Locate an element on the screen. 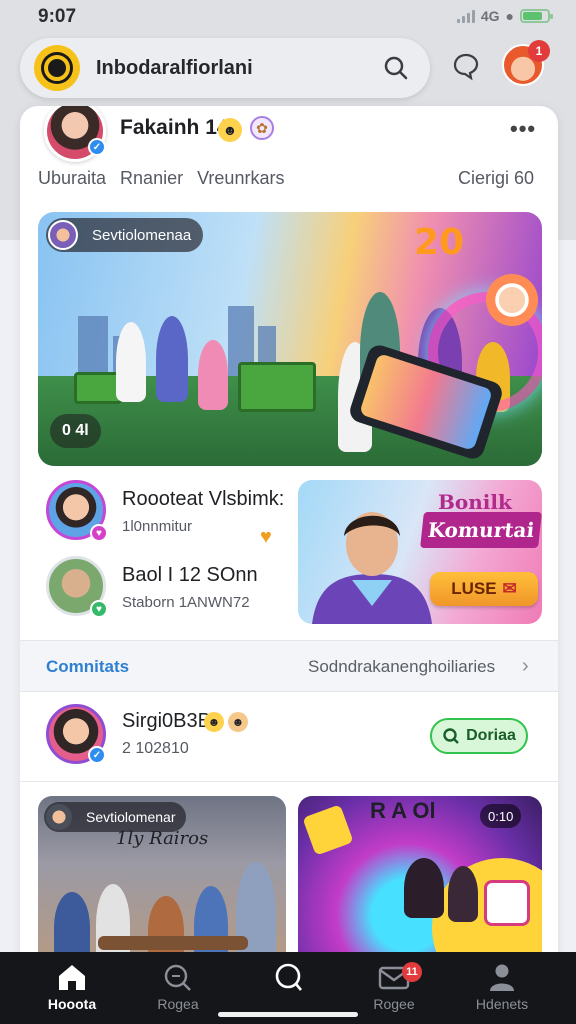 This screenshot has width=576, height=1024. more-options-icon: ••• is located at coordinates (523, 129).